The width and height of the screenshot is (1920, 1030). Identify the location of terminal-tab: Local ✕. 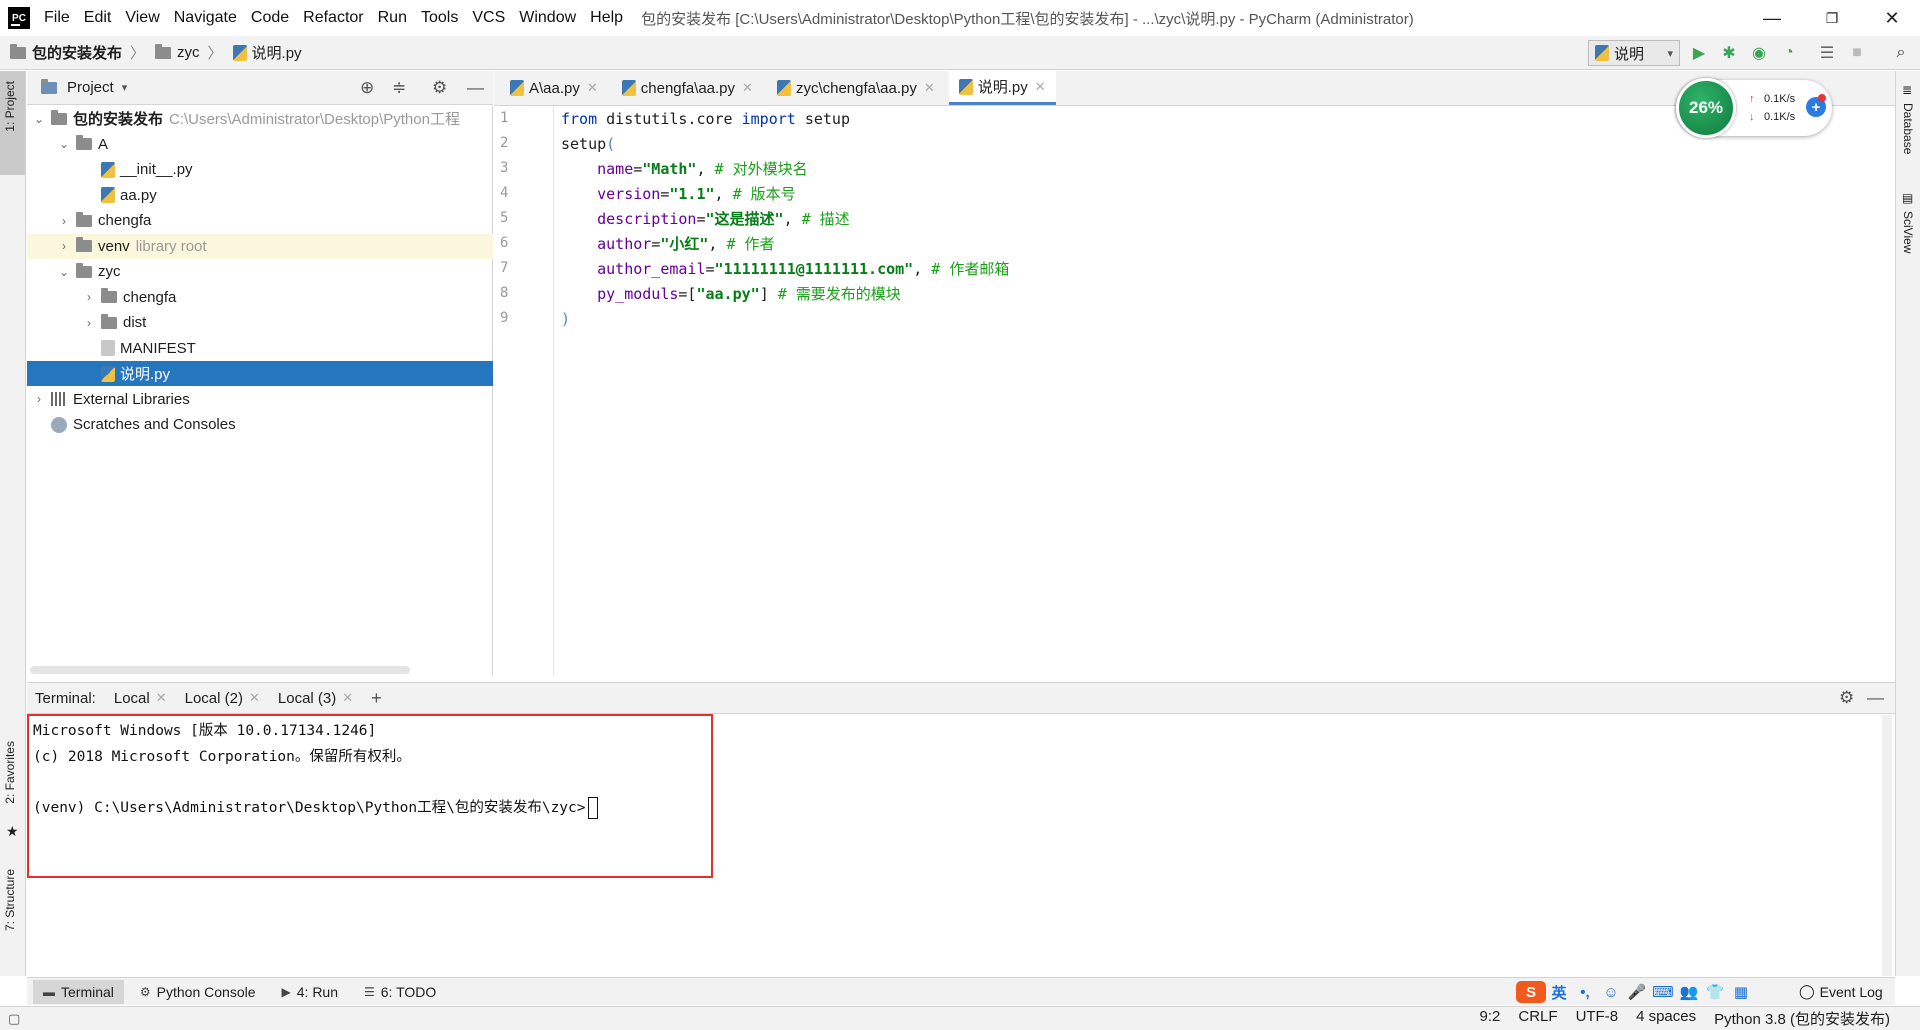
(140, 698).